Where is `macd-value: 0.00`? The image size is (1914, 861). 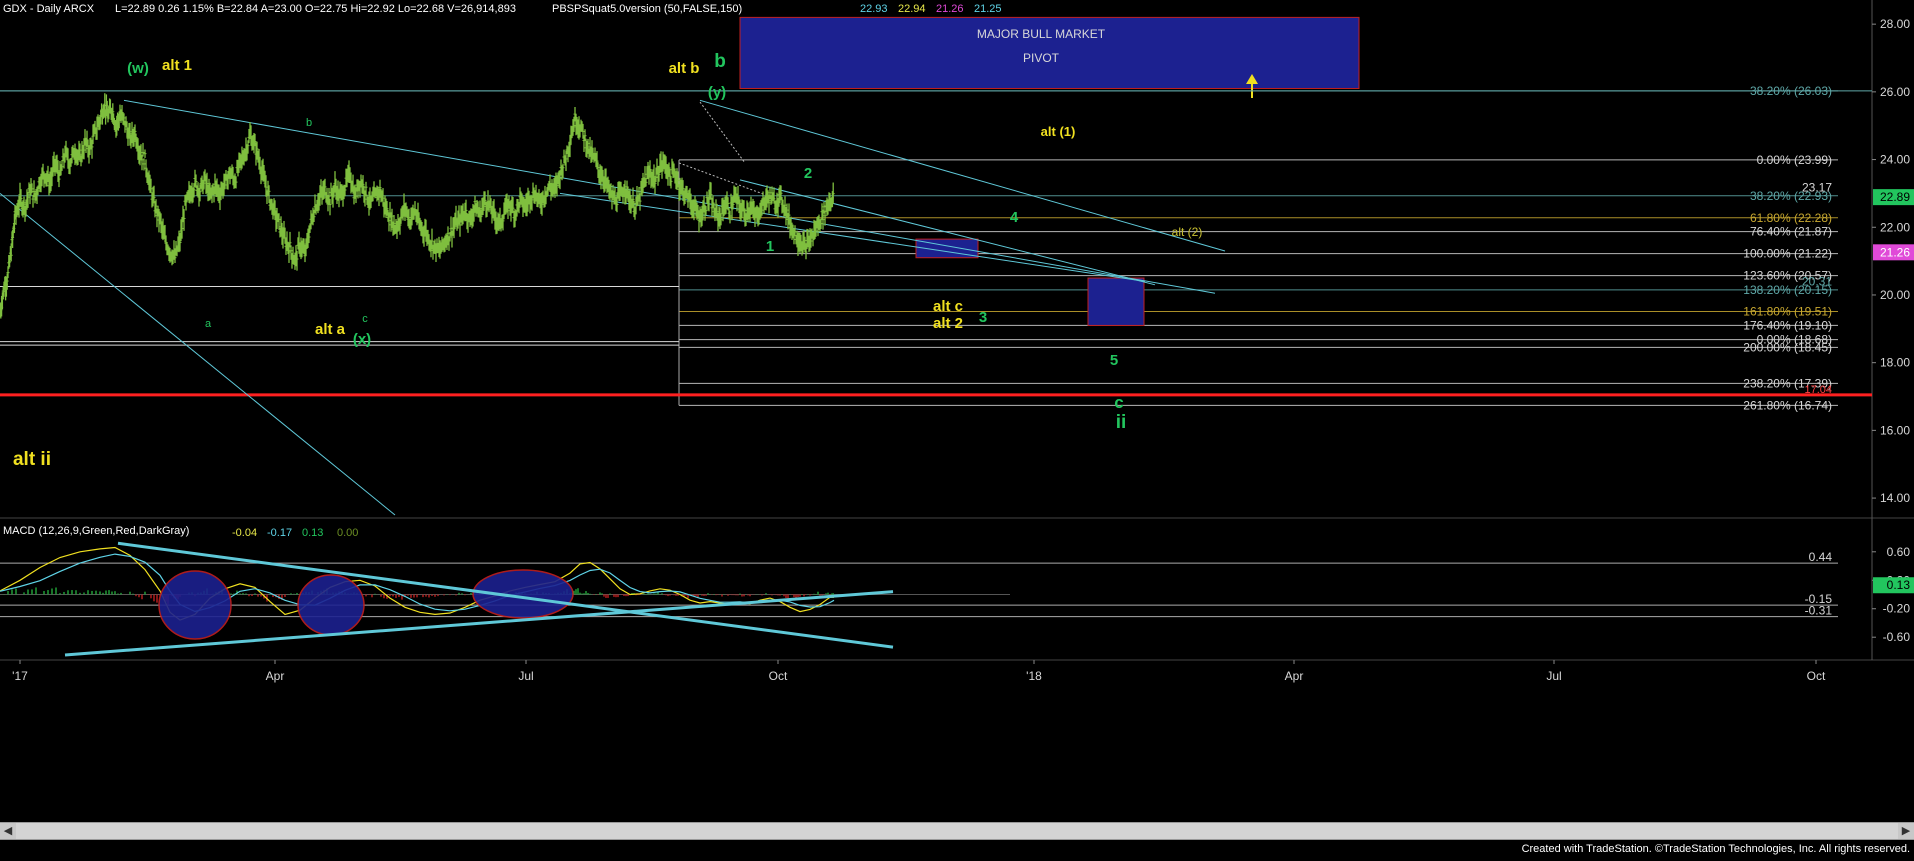 macd-value: 0.00 is located at coordinates (347, 533).